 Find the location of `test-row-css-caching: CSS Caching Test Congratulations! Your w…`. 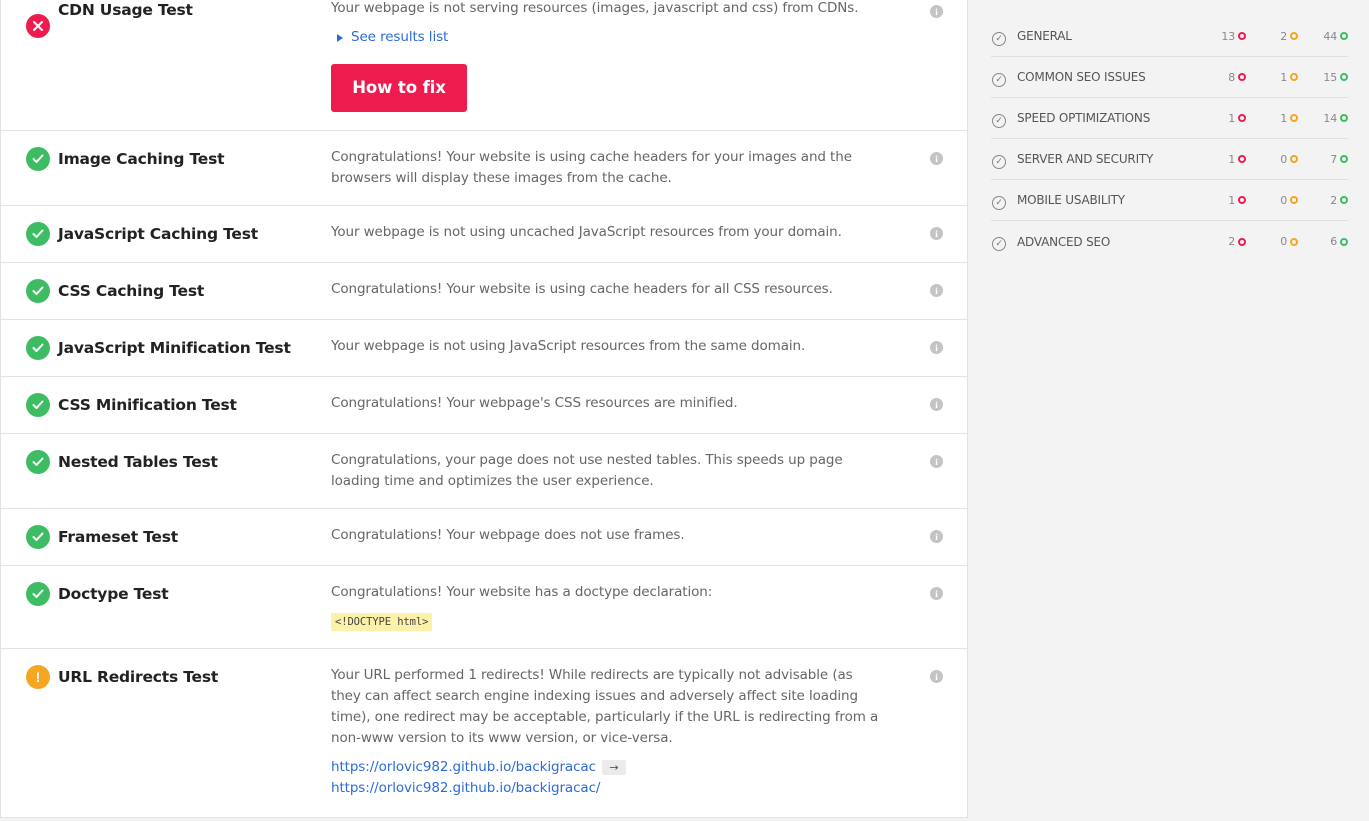

test-row-css-caching: CSS Caching Test Congratulations! Your w… is located at coordinates (484, 291).